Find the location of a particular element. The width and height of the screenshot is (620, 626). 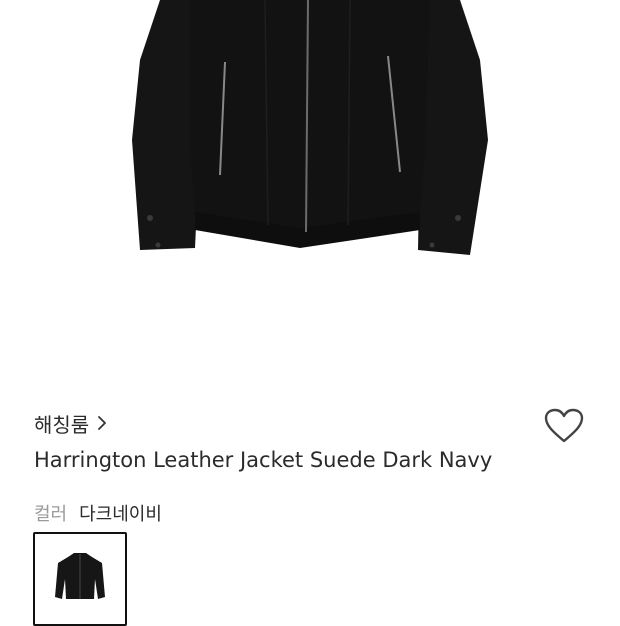

wishlist-button is located at coordinates (564, 428).